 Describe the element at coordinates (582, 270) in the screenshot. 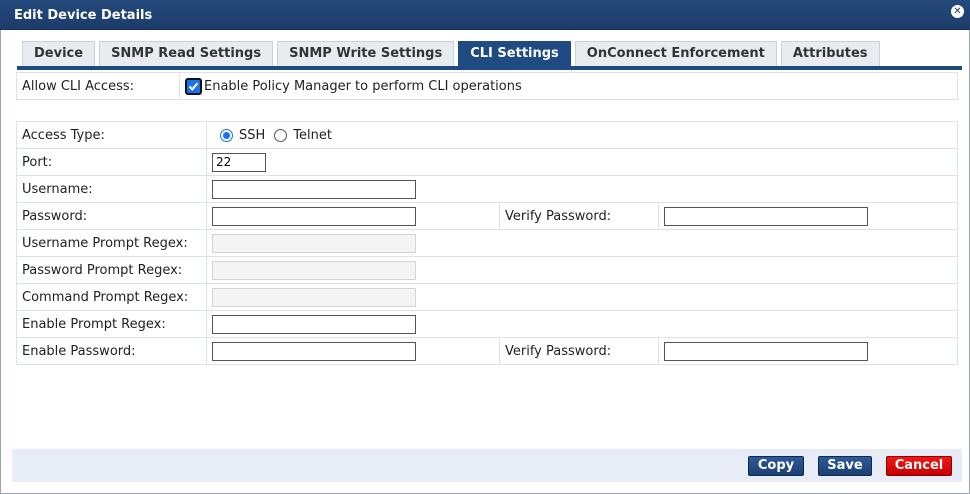

I see `password-prompt-regex-cell` at that location.